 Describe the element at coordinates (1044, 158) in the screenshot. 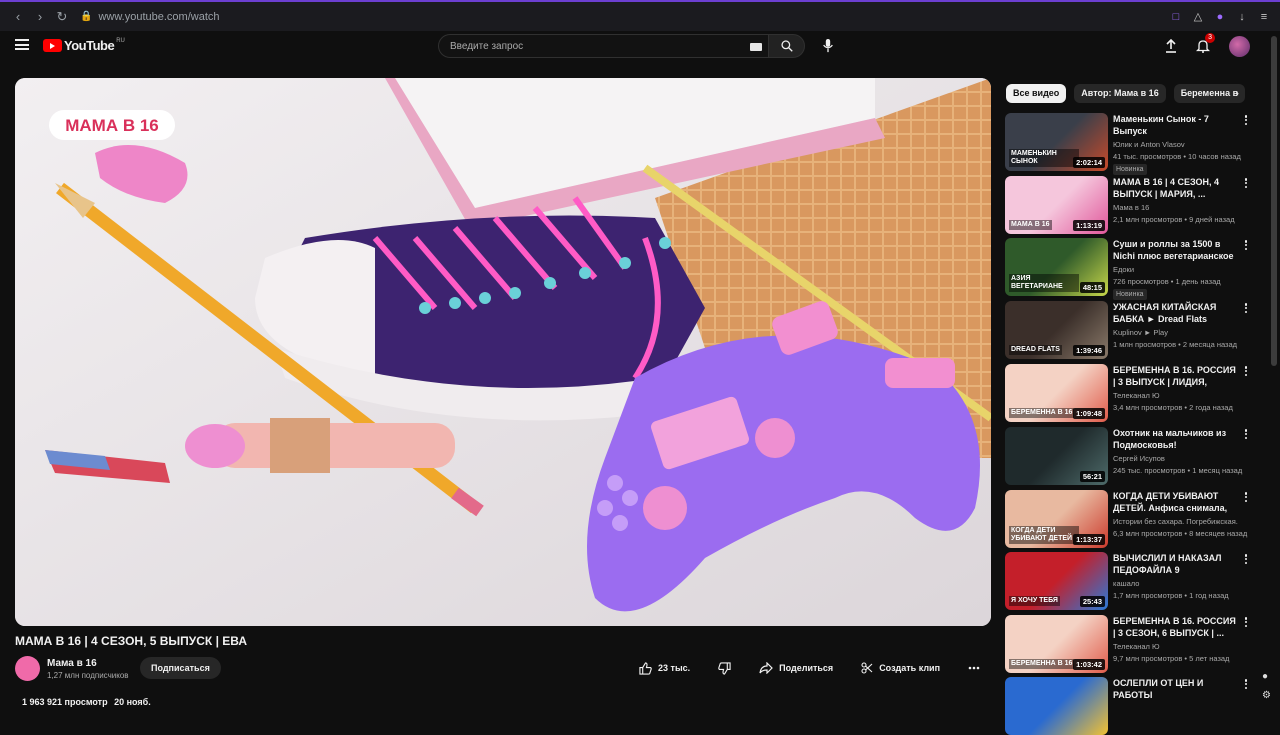

I see `thumbnail-caption: МАМЕНЬКИН СЫНОК` at that location.